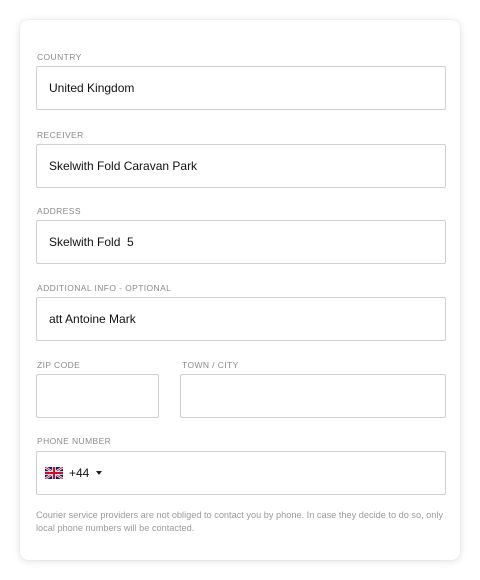 This screenshot has width=480, height=580. Describe the element at coordinates (241, 242) in the screenshot. I see `address-input: Skelwith Fold 5` at that location.